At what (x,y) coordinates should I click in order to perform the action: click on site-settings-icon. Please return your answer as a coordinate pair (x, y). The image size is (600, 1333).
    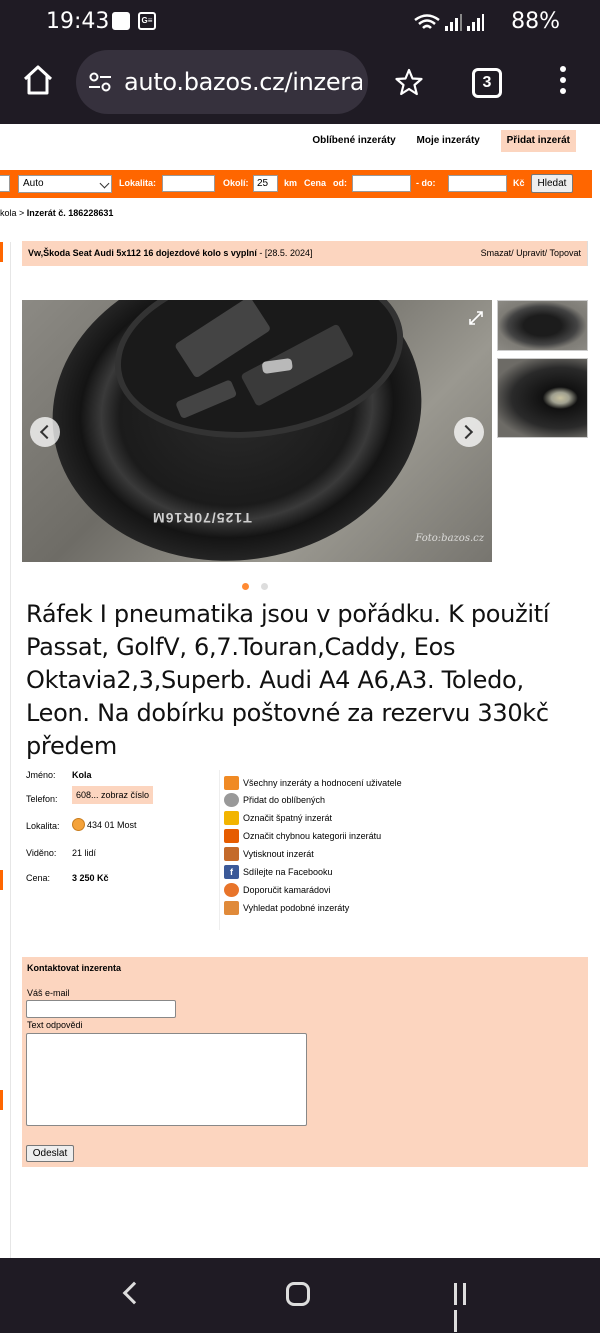
    Looking at the image, I should click on (100, 82).